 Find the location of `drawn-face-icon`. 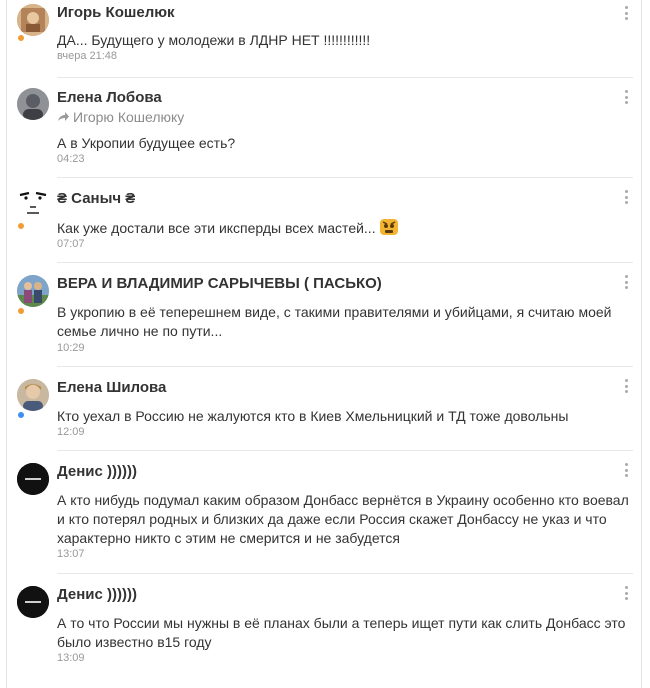

drawn-face-icon is located at coordinates (33, 202).